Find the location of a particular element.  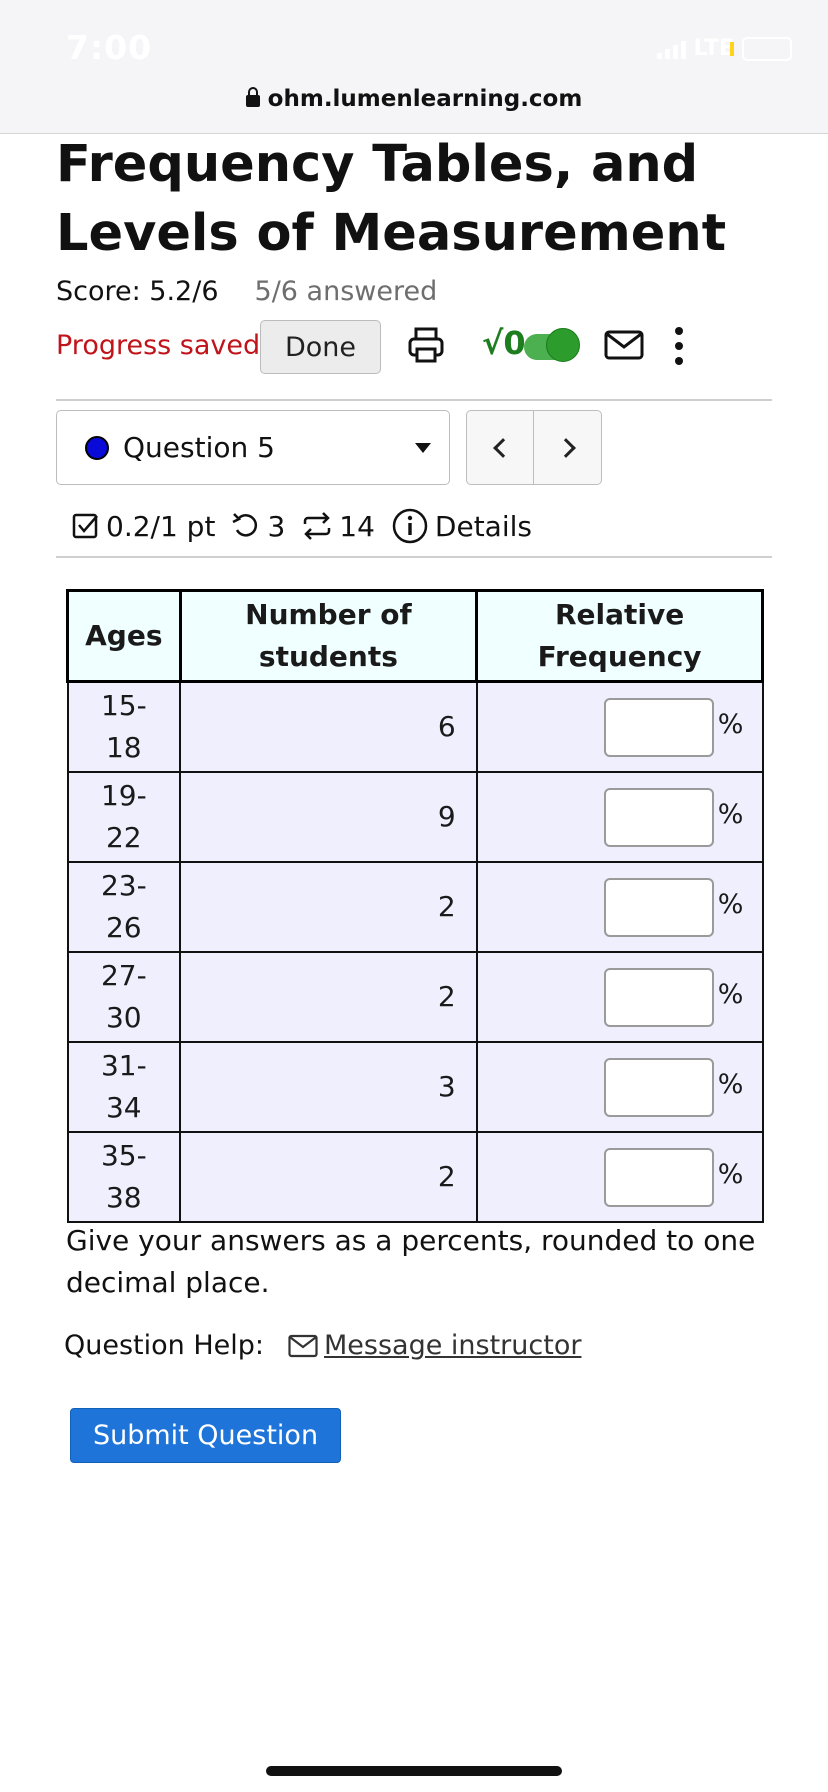

age-range-cell: 31-34 is located at coordinates (124, 1086).